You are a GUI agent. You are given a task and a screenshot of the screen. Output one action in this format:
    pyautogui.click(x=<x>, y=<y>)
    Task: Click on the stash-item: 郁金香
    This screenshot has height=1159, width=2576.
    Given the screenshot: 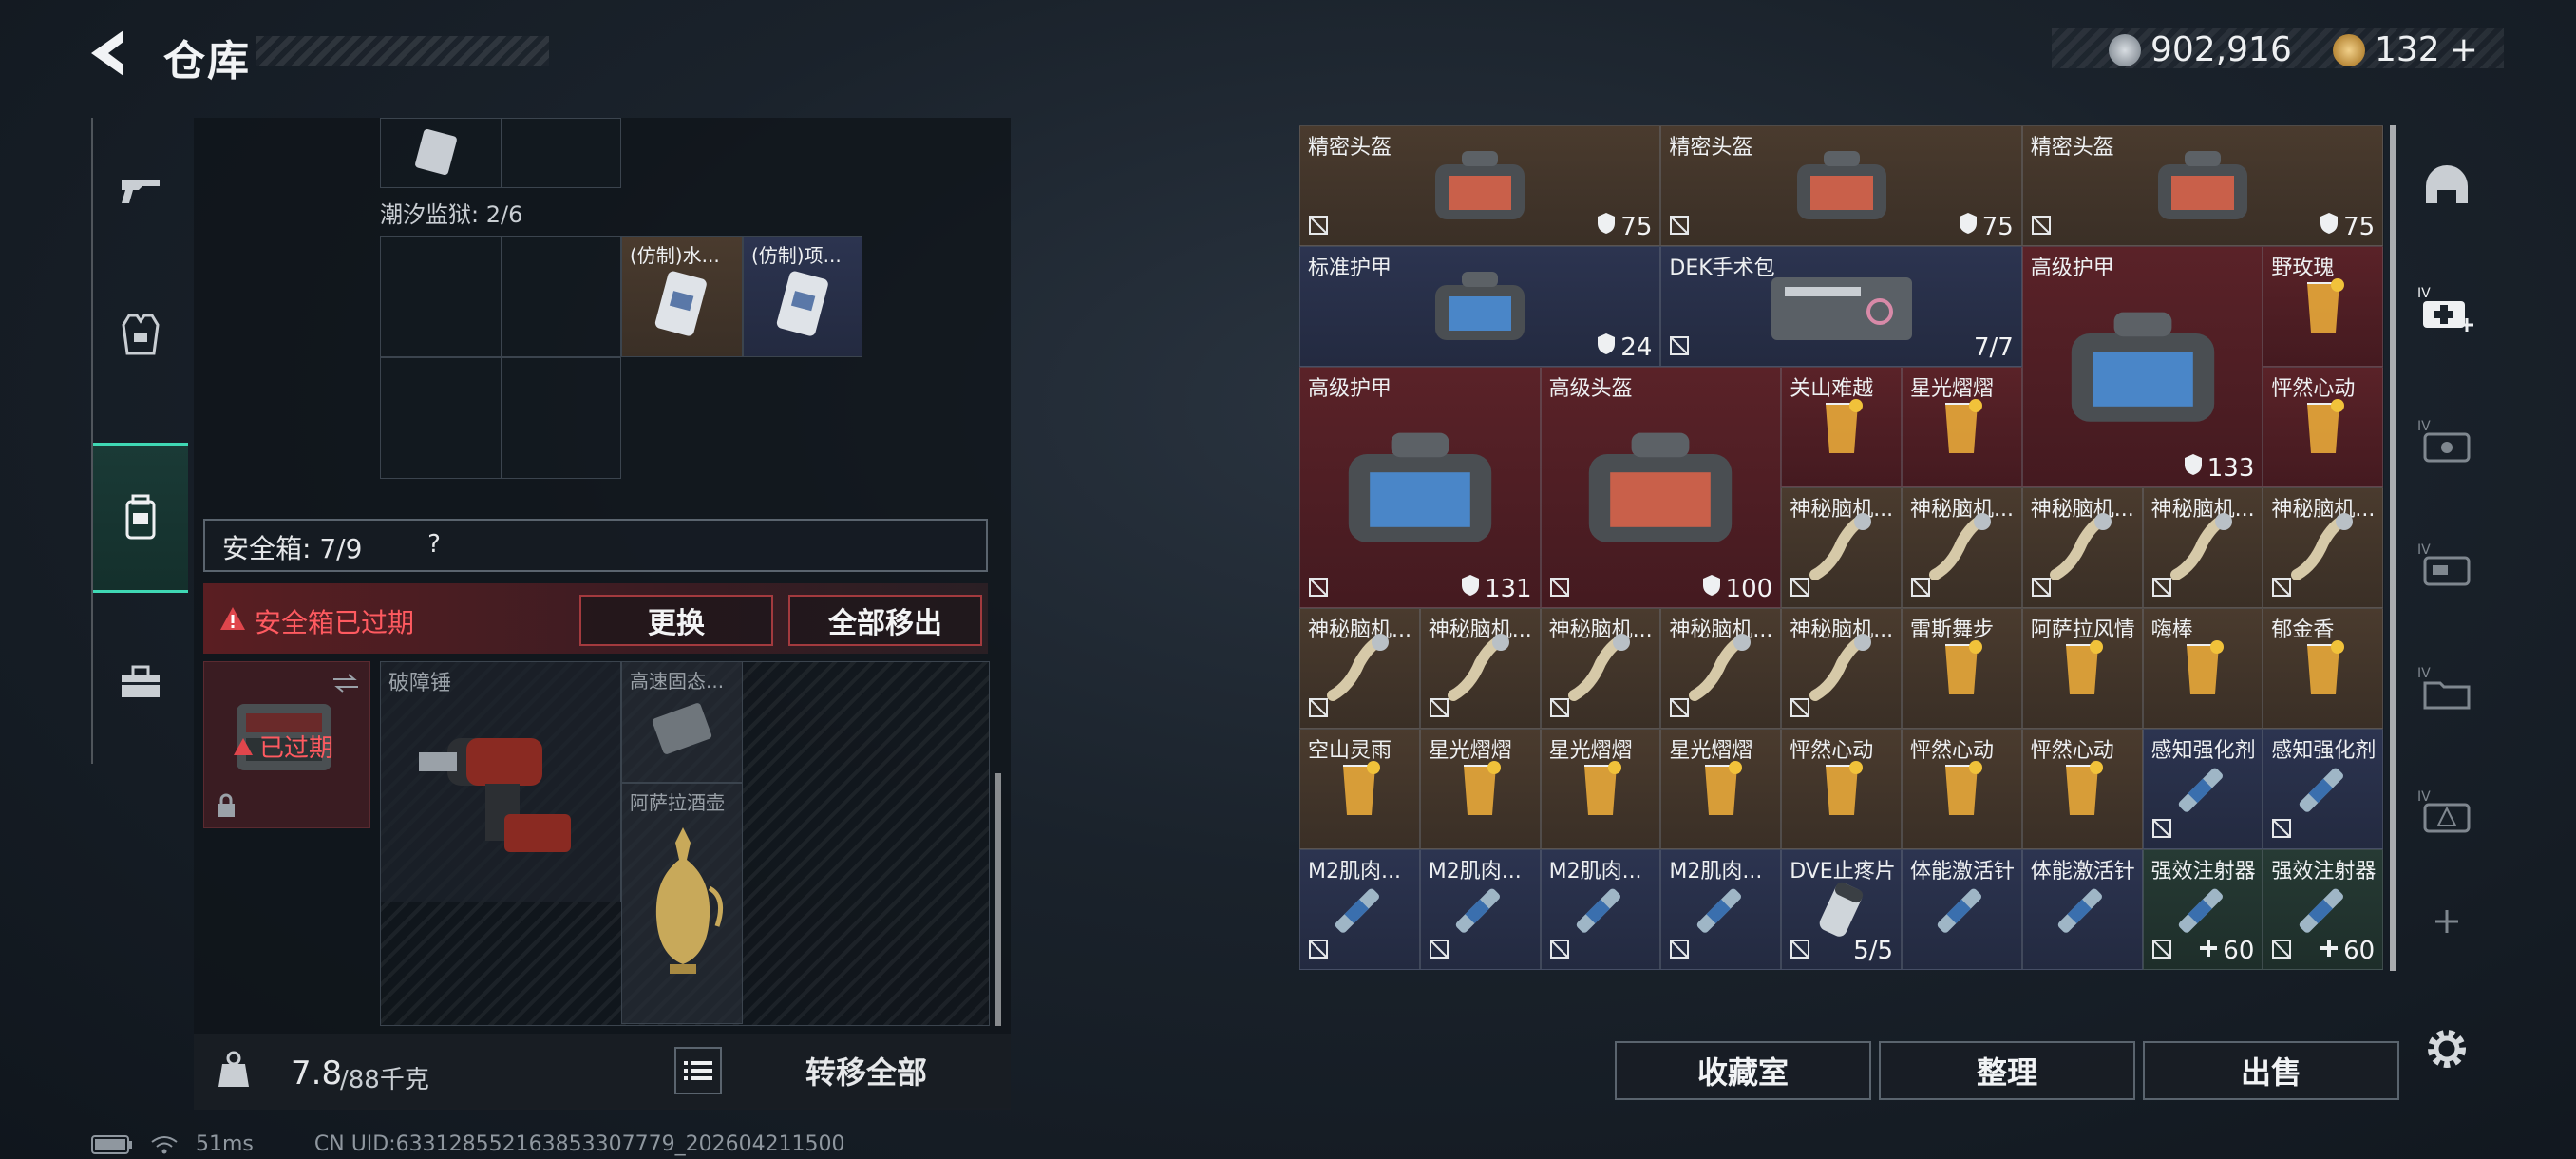 What is the action you would take?
    pyautogui.click(x=2323, y=668)
    